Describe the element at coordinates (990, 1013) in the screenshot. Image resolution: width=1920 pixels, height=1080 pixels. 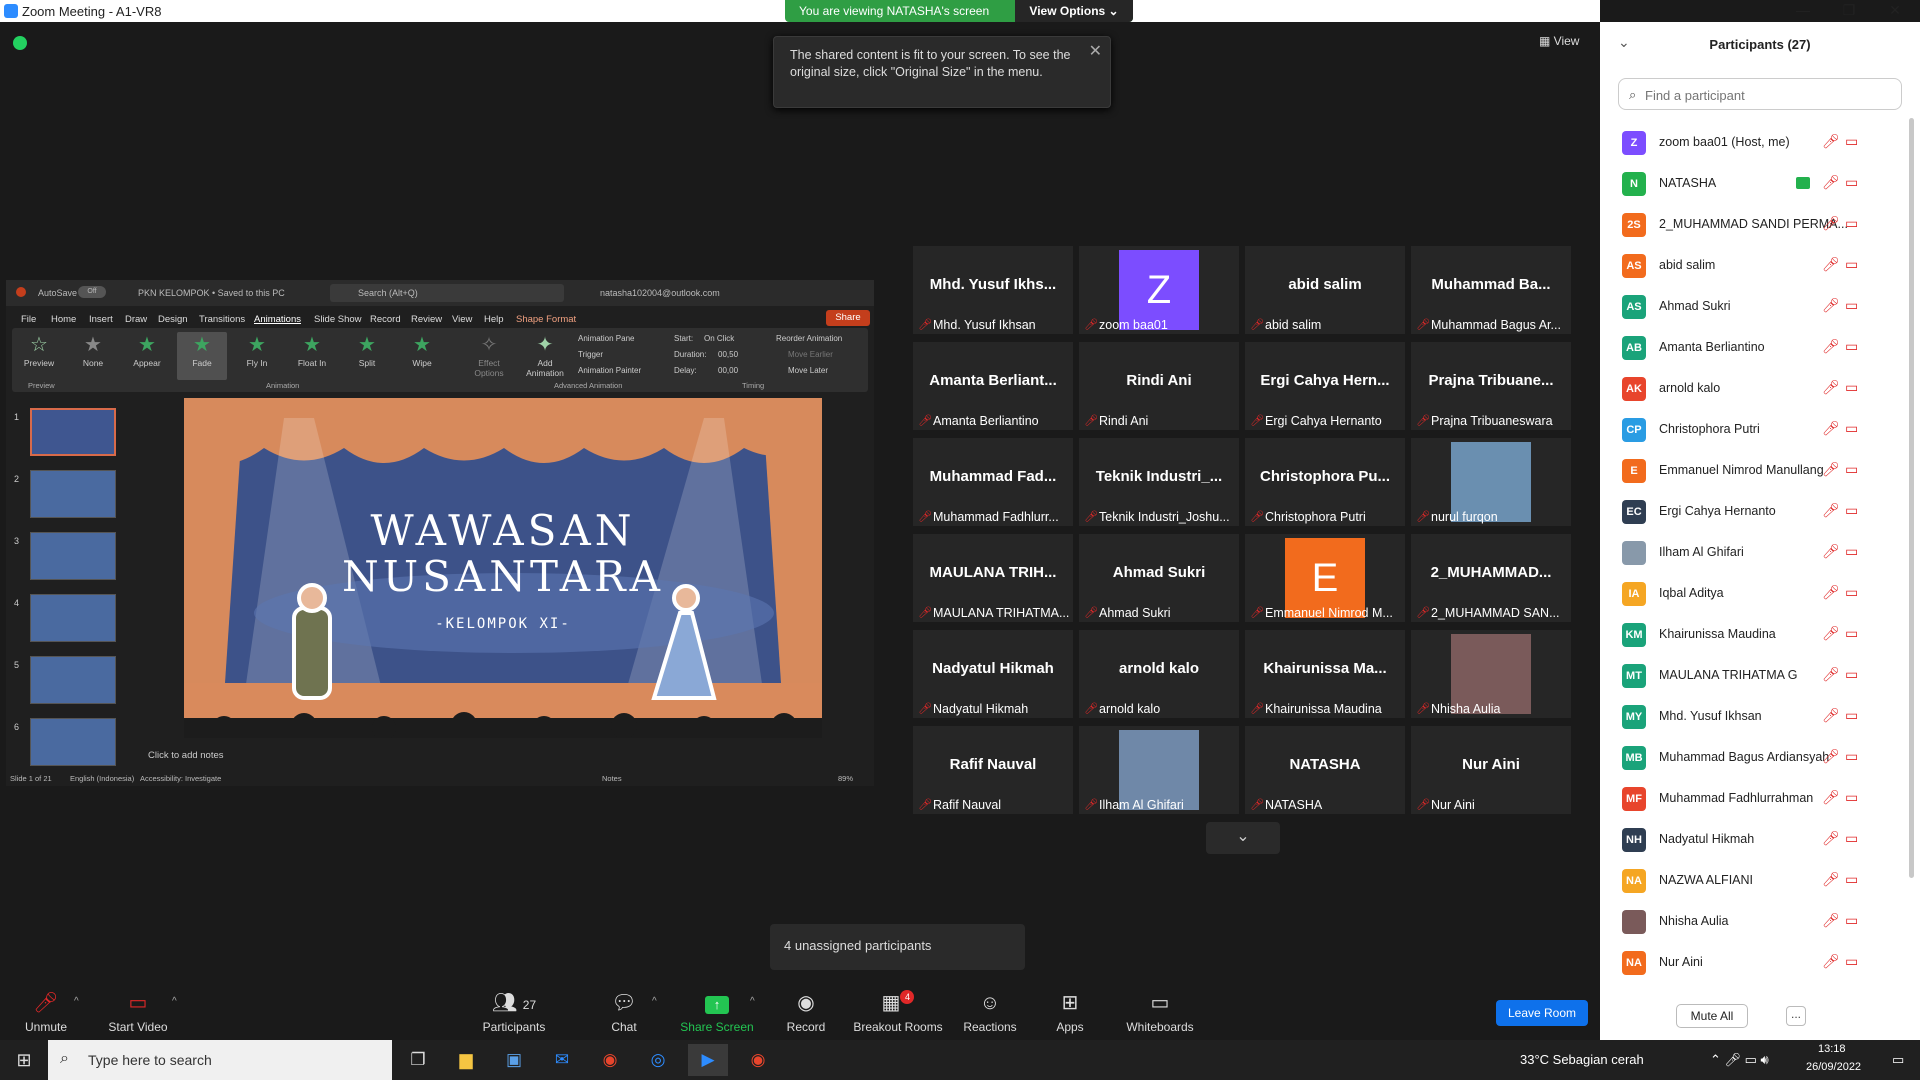
I see `reactions-button: ☺ Reactions` at that location.